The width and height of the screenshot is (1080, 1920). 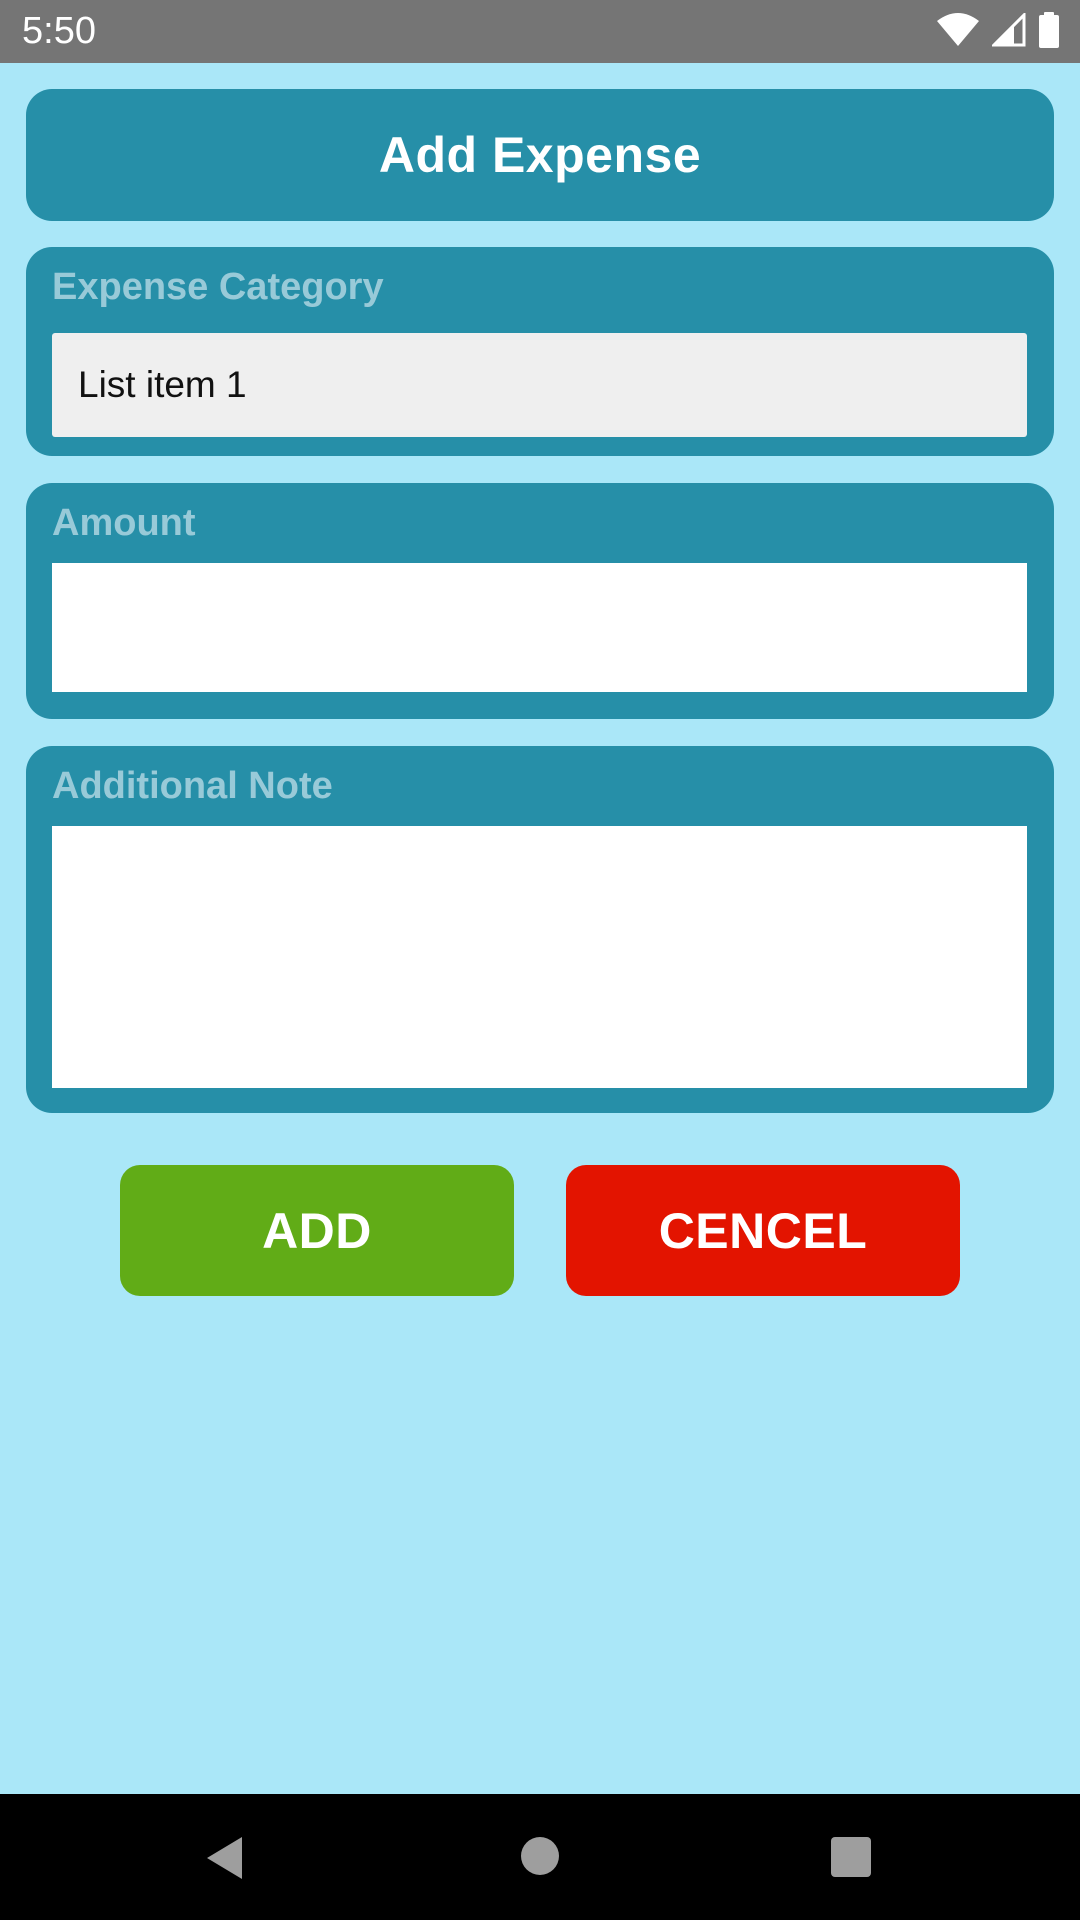 What do you see at coordinates (851, 1857) in the screenshot?
I see `recents-icon` at bounding box center [851, 1857].